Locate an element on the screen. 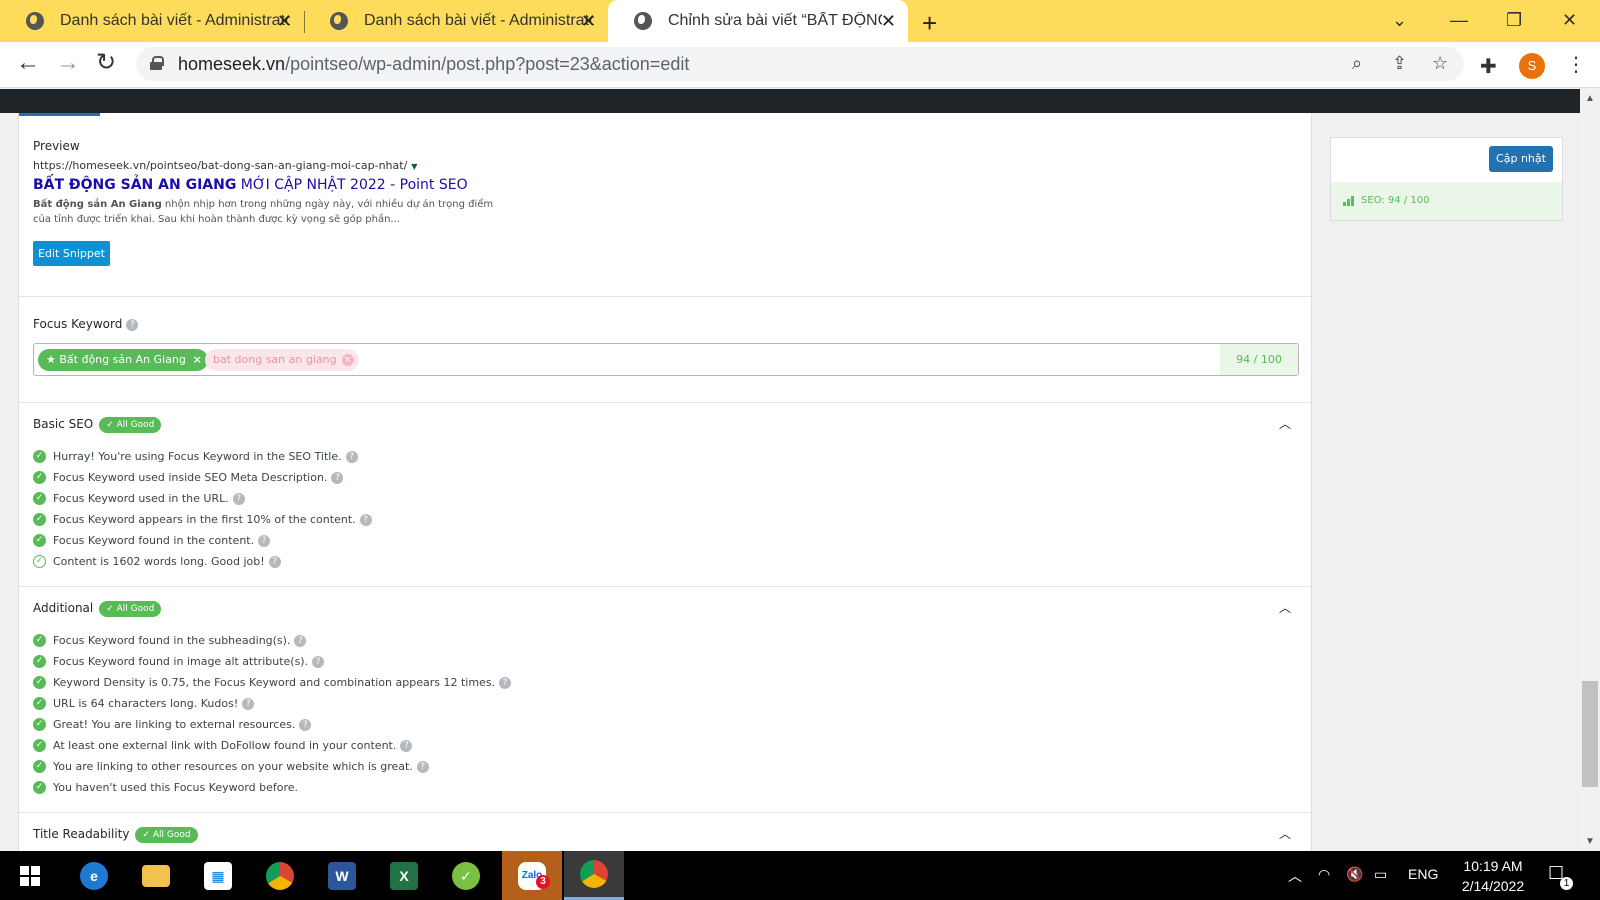 This screenshot has height=900, width=1600. edit-snippet-button: Edit Snippet is located at coordinates (71, 253).